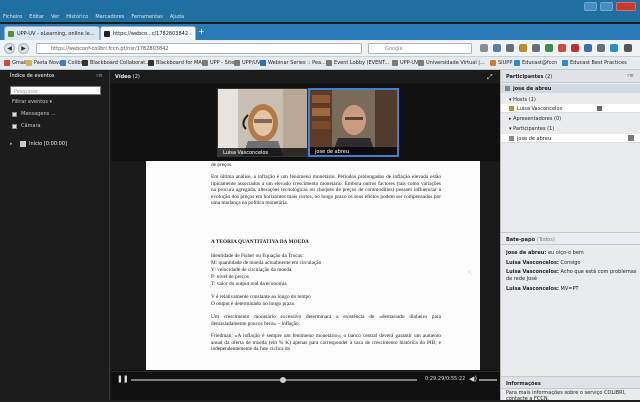 The height and width of the screenshot is (402, 640). I want to click on self-name: jose de abreu, so click(532, 89).